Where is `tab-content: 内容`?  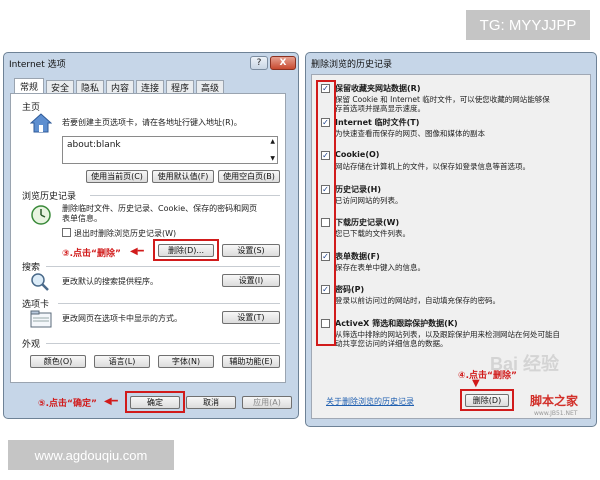 tab-content: 内容 is located at coordinates (120, 87).